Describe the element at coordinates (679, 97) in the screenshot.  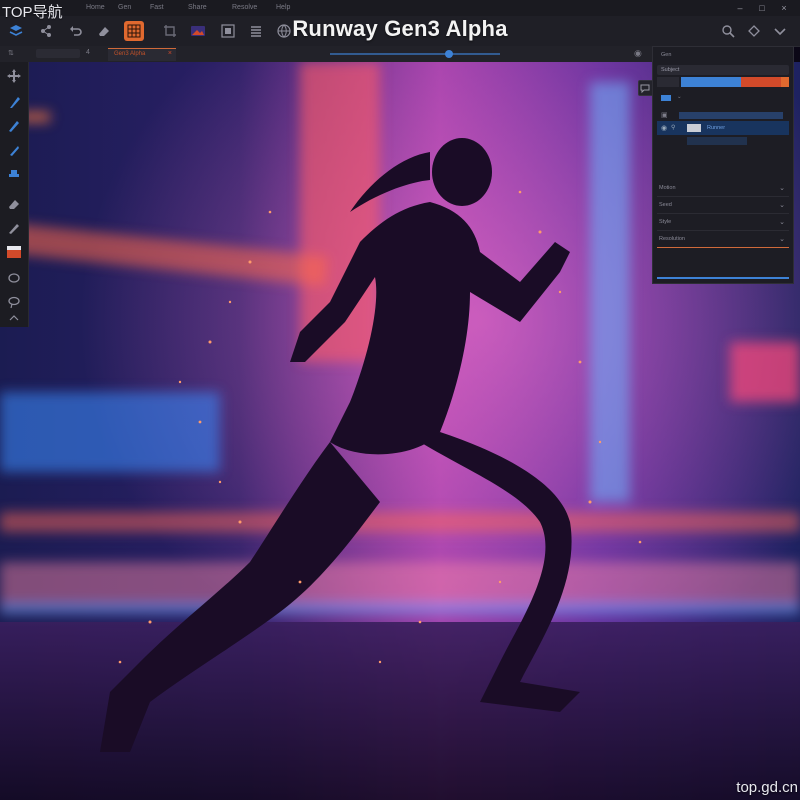
I see `layer-type-label: ⌄` at that location.